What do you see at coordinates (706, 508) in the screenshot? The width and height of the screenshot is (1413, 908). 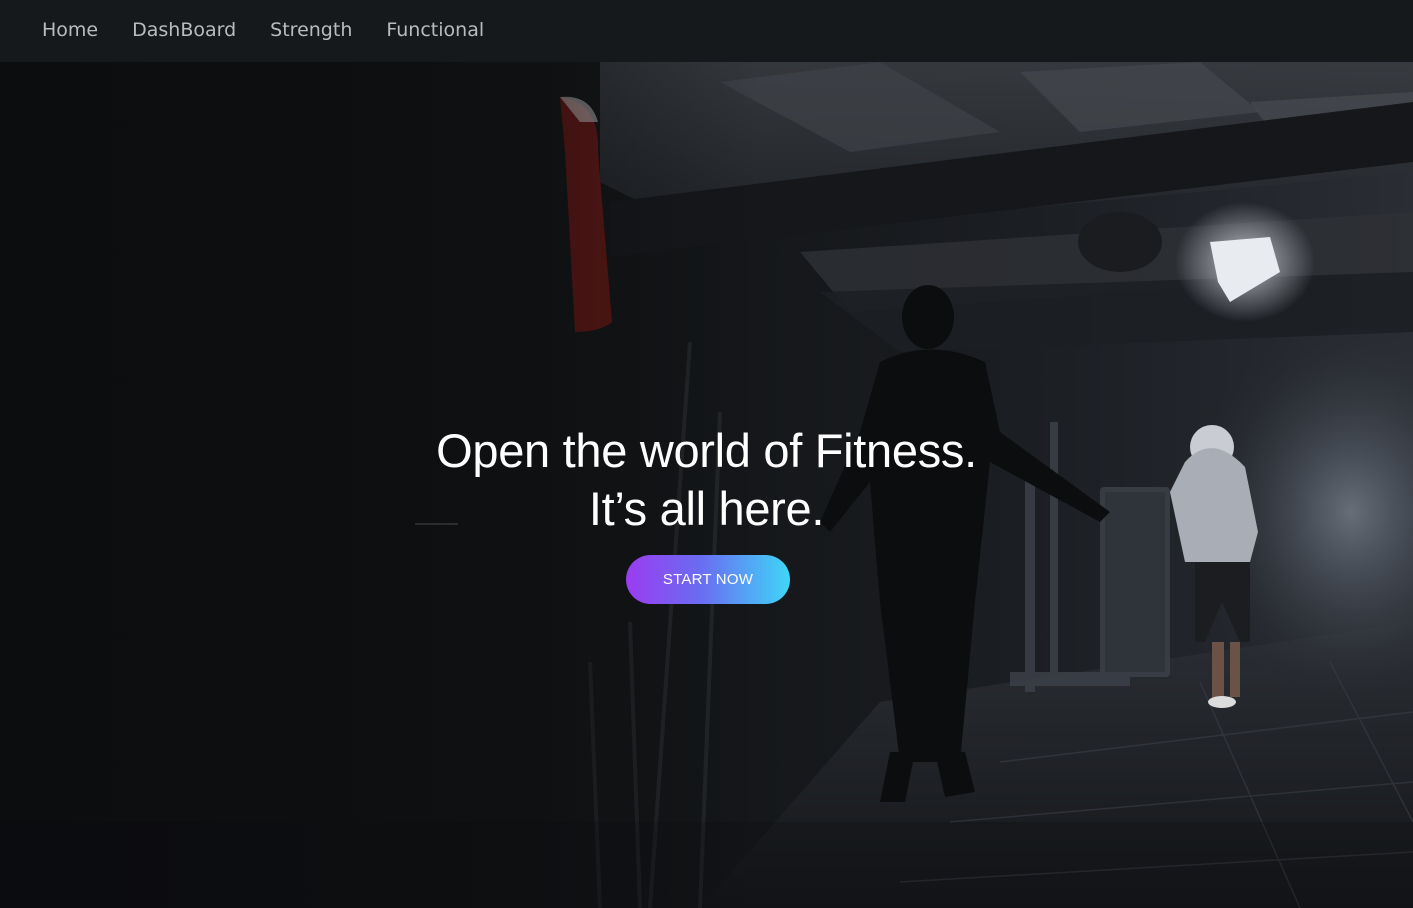 I see `hero-title-line2: It’s all here.` at bounding box center [706, 508].